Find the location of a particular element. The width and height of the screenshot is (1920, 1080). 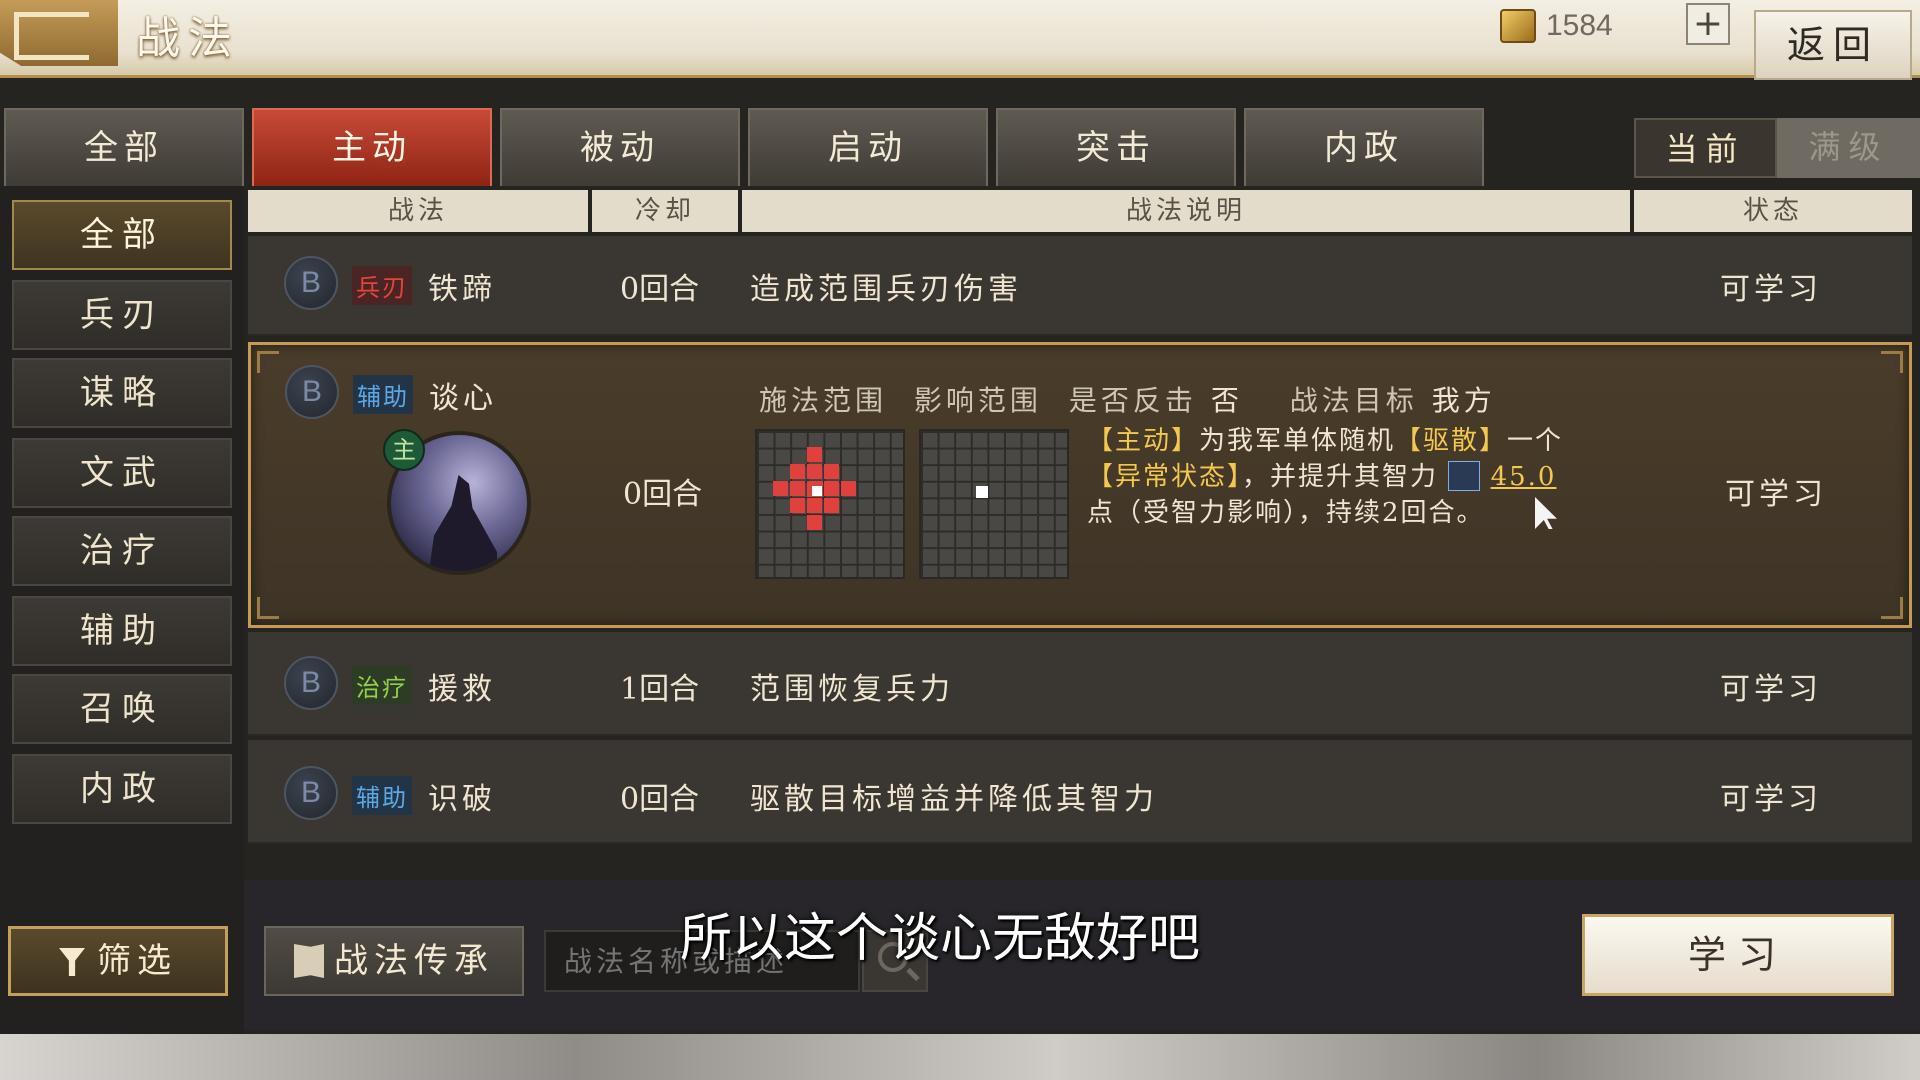

sidebar-item-all: 全部 is located at coordinates (122, 235).